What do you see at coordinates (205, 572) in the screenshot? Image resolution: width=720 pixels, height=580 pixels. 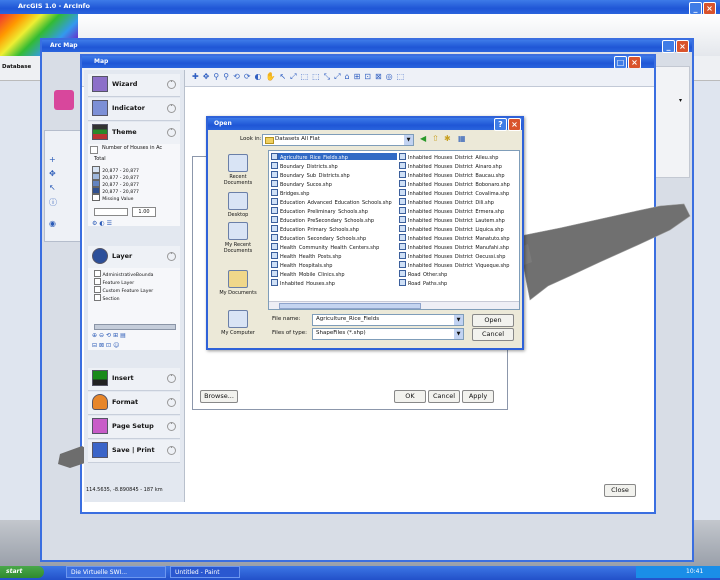 I see `taskbar-item: Untitled - Paint` at bounding box center [205, 572].